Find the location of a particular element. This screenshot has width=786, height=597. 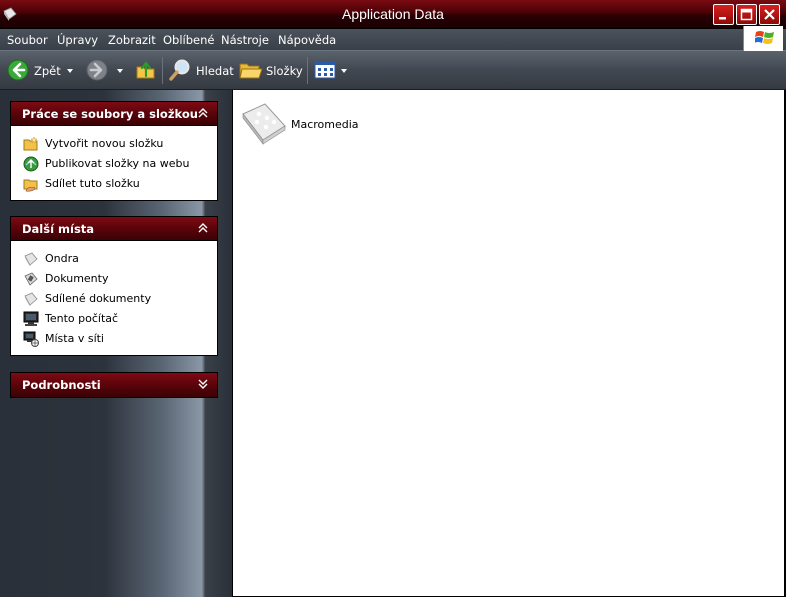

panel-title: Další místa is located at coordinates (58, 229).